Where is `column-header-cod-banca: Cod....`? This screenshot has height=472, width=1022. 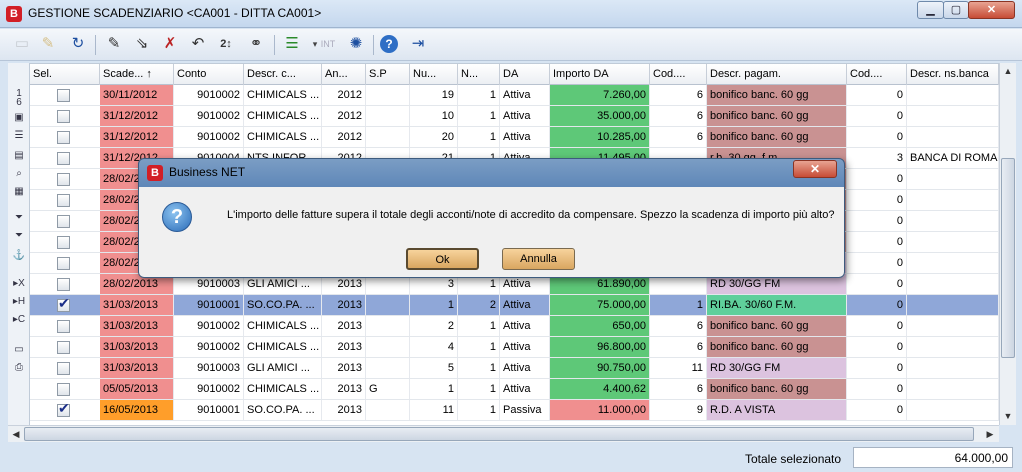 column-header-cod-banca: Cod.... is located at coordinates (877, 74).